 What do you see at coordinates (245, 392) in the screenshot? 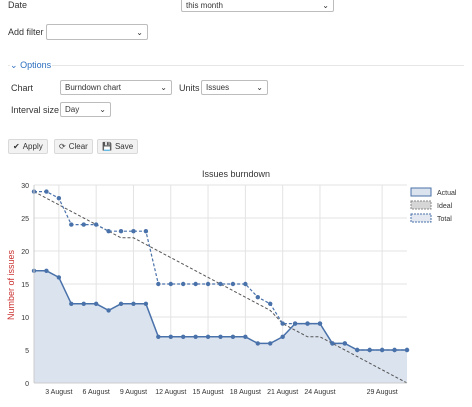
I see `x-tick-label: 18 August` at bounding box center [245, 392].